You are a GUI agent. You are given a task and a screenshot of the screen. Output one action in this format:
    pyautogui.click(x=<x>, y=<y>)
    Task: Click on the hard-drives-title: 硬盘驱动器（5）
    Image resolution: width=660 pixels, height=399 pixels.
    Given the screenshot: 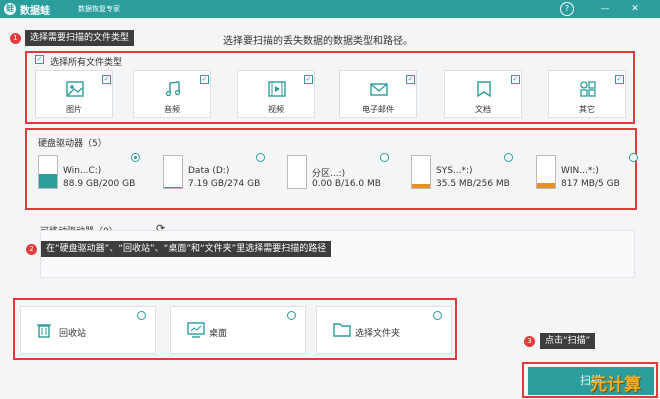 What is the action you would take?
    pyautogui.click(x=72, y=144)
    